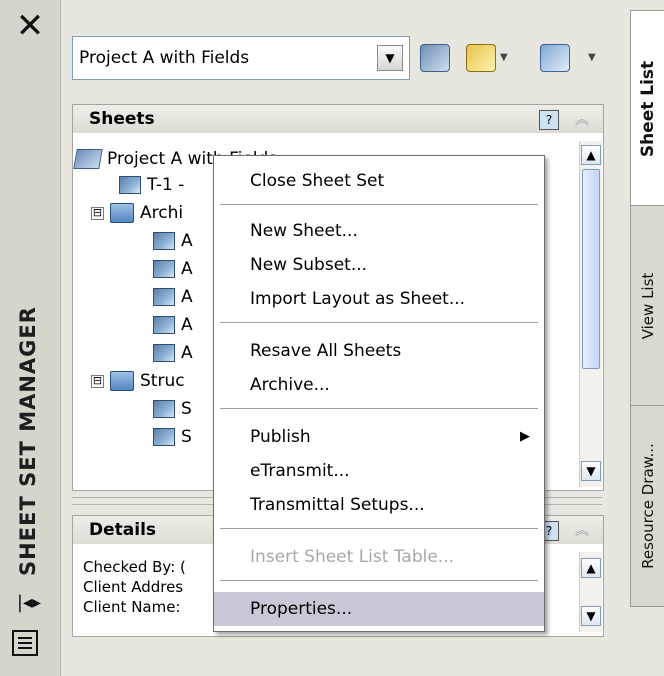 This screenshot has height=676, width=664. I want to click on publish-to-dwf-button, so click(434, 57).